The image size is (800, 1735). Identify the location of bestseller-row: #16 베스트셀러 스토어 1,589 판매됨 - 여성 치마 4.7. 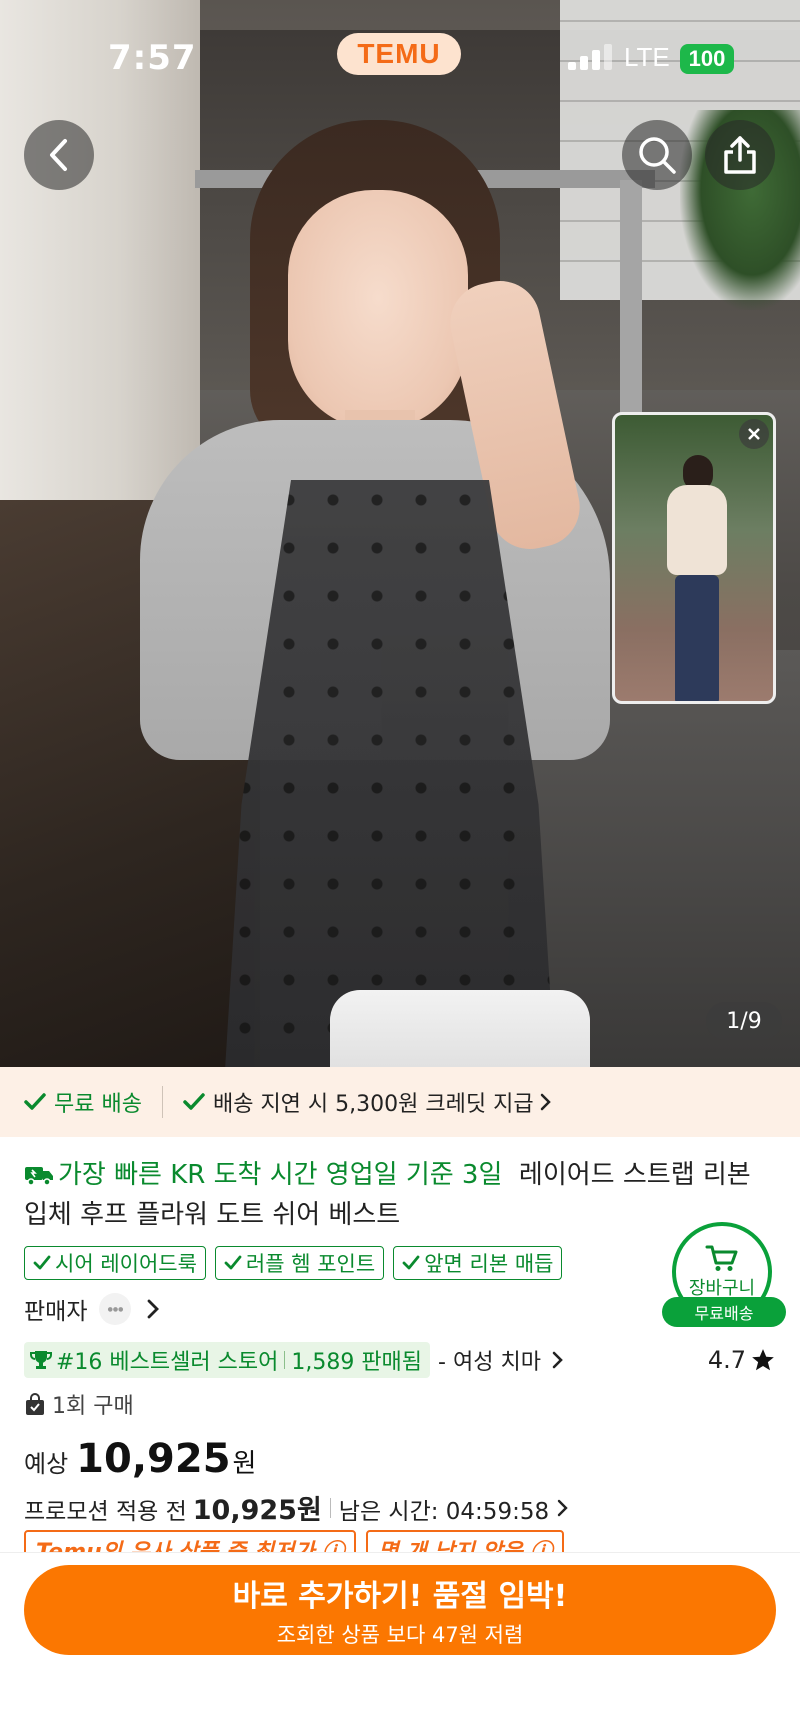
(400, 1360).